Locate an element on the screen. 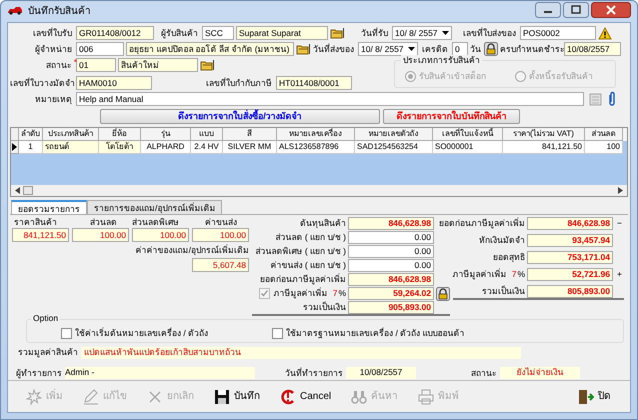 The width and height of the screenshot is (638, 420). field-label: รวมมูลค่าสินค้า is located at coordinates (48, 353).